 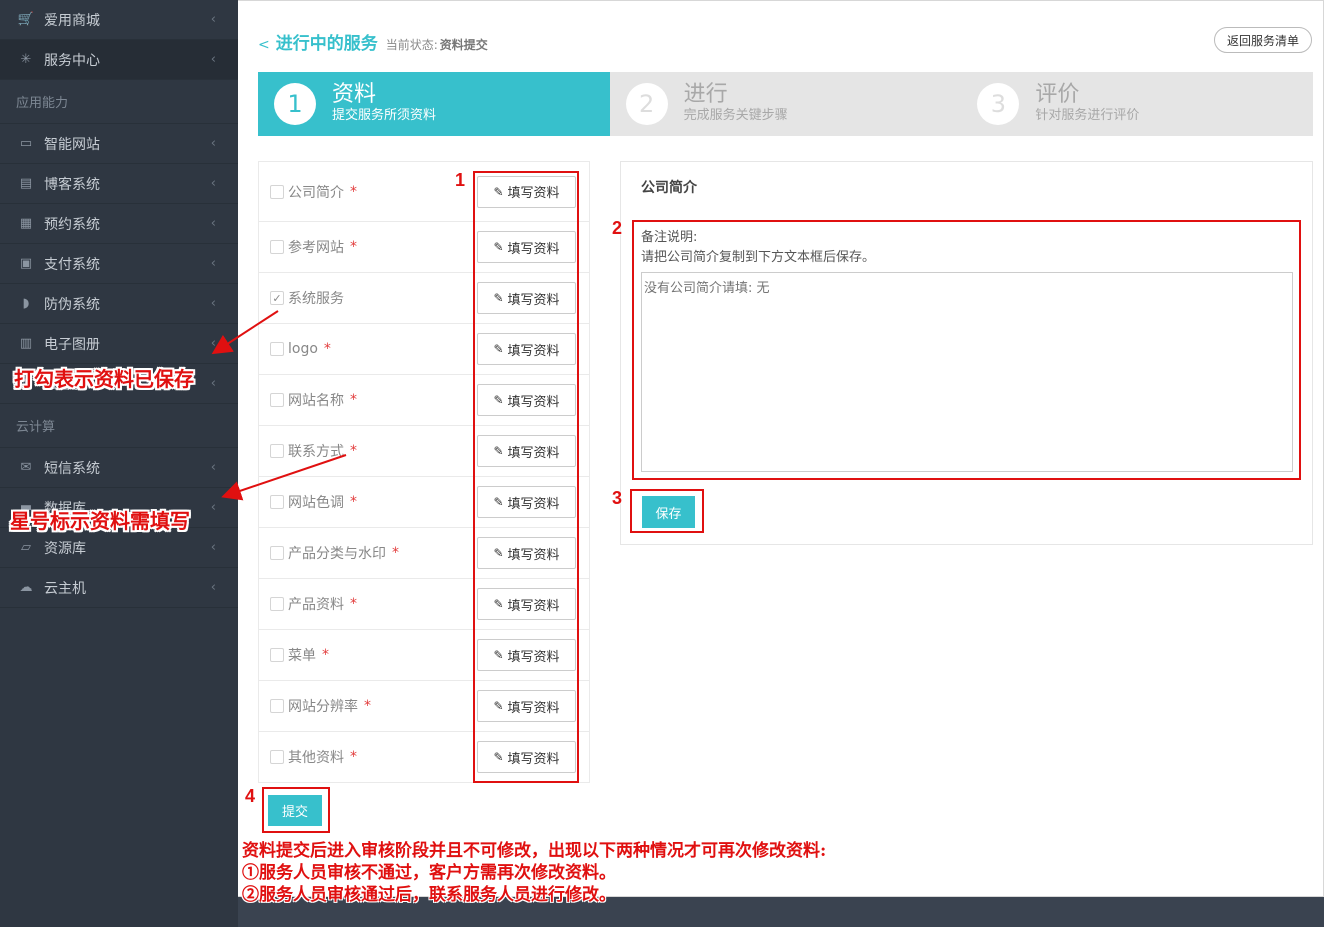 I want to click on shield-icon: ◗, so click(x=26, y=303).